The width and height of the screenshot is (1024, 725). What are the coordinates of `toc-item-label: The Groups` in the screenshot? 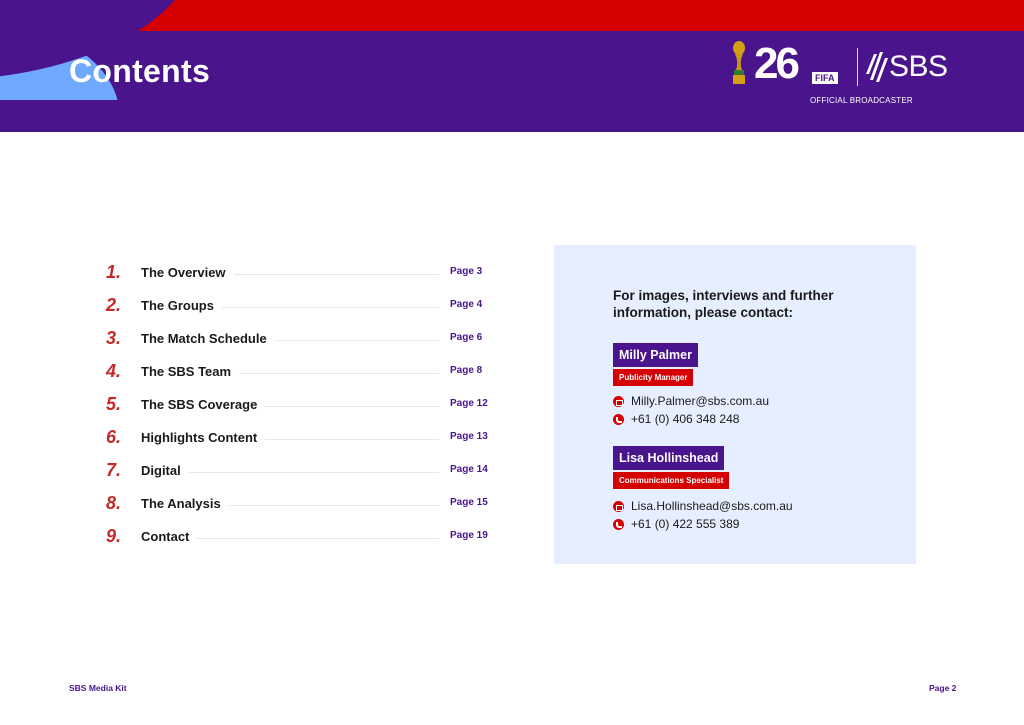 It's located at (181, 305).